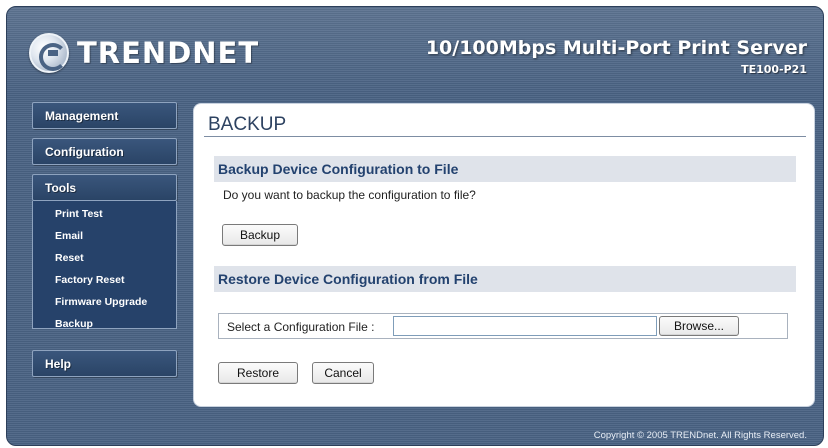  Describe the element at coordinates (774, 69) in the screenshot. I see `product-model: TE100-P21` at that location.